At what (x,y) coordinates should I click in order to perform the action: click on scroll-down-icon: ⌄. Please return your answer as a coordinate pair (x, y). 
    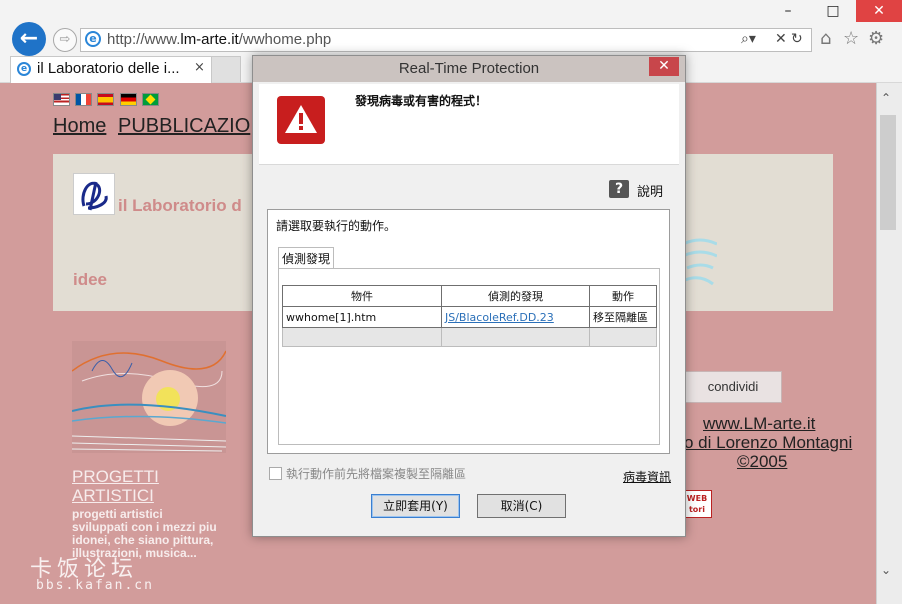
    Looking at the image, I should click on (886, 570).